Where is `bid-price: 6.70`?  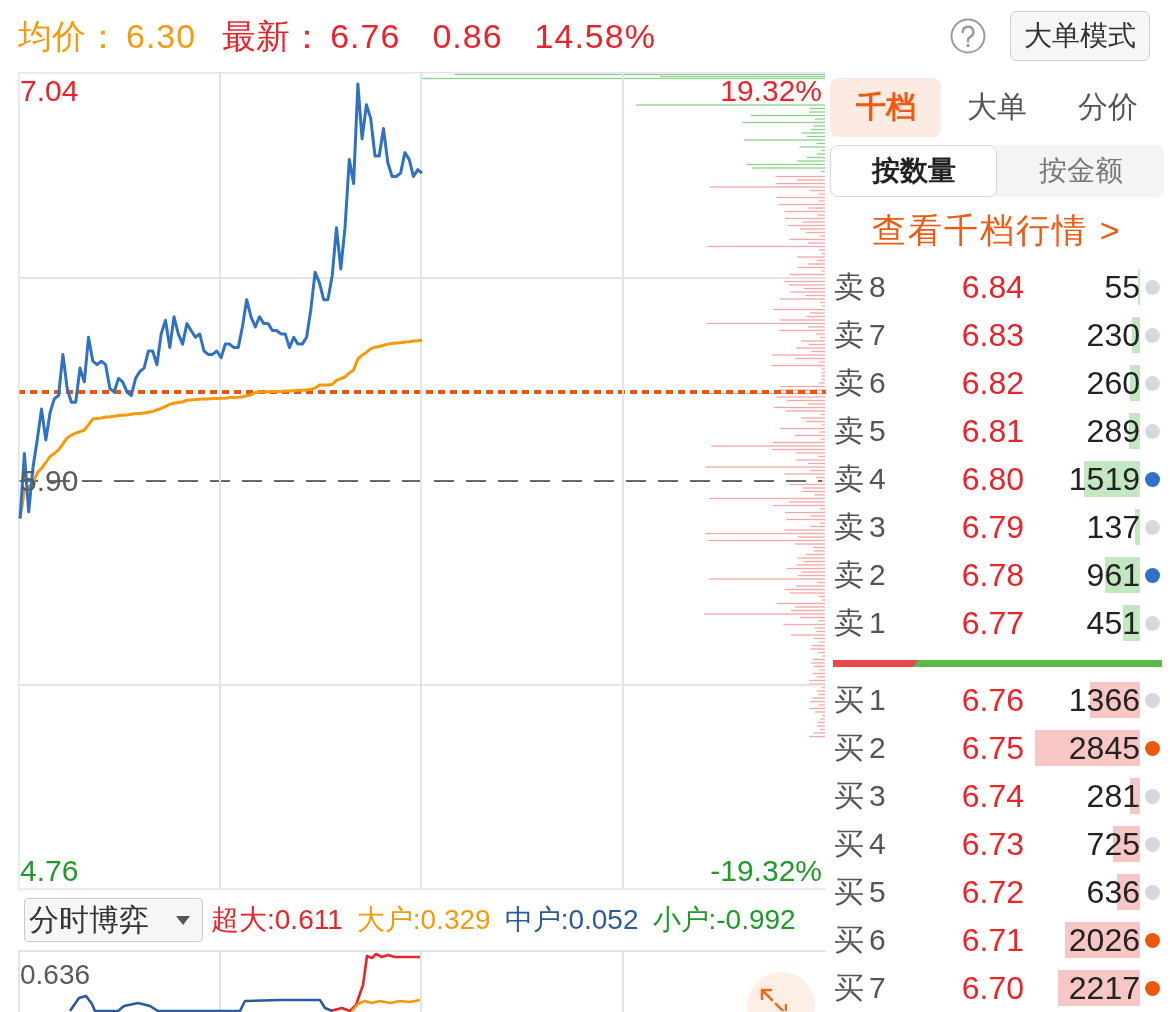 bid-price: 6.70 is located at coordinates (992, 988).